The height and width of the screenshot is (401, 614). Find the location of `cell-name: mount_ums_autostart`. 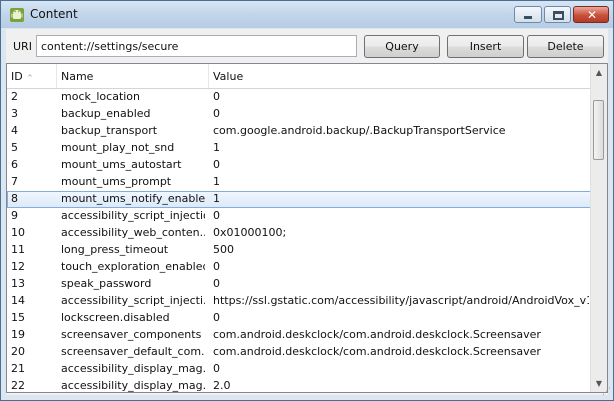

cell-name: mount_ums_autostart is located at coordinates (121, 164).